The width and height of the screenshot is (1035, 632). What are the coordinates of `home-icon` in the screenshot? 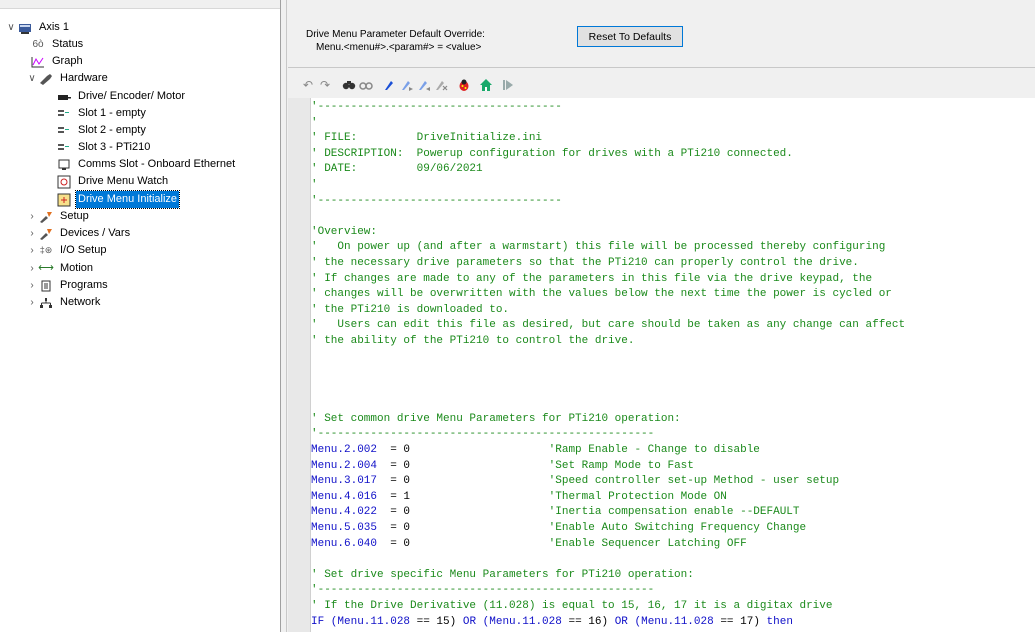 It's located at (486, 85).